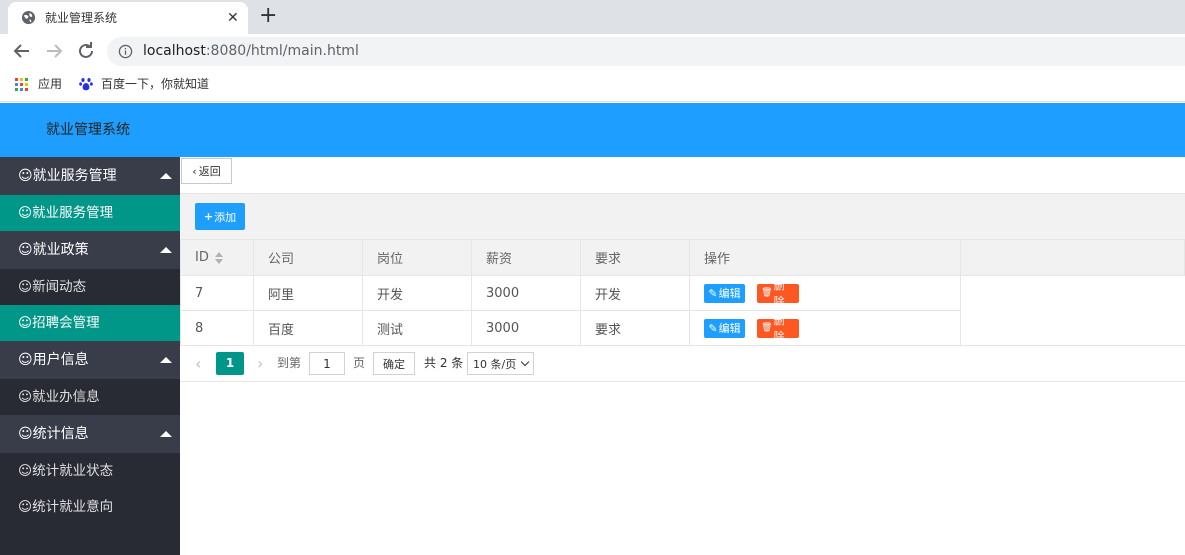  What do you see at coordinates (90, 360) in the screenshot?
I see `sidebar-group-user-info: ☺用户信息` at bounding box center [90, 360].